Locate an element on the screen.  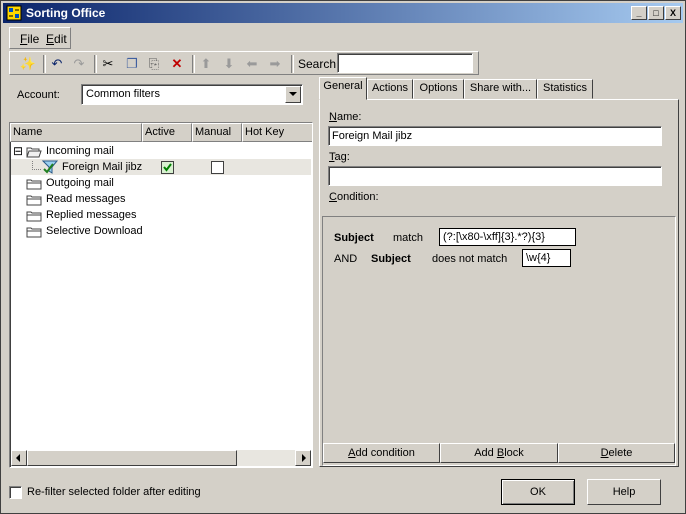
scroll-left-arrow-icon is located at coordinates (18, 458).